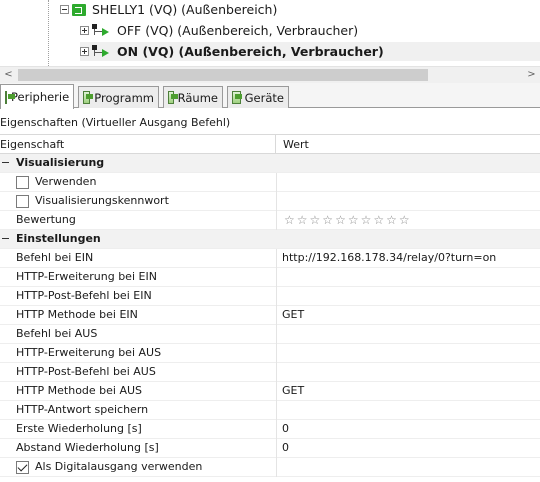 The height and width of the screenshot is (482, 540). I want to click on tab-label: Räume, so click(197, 97).